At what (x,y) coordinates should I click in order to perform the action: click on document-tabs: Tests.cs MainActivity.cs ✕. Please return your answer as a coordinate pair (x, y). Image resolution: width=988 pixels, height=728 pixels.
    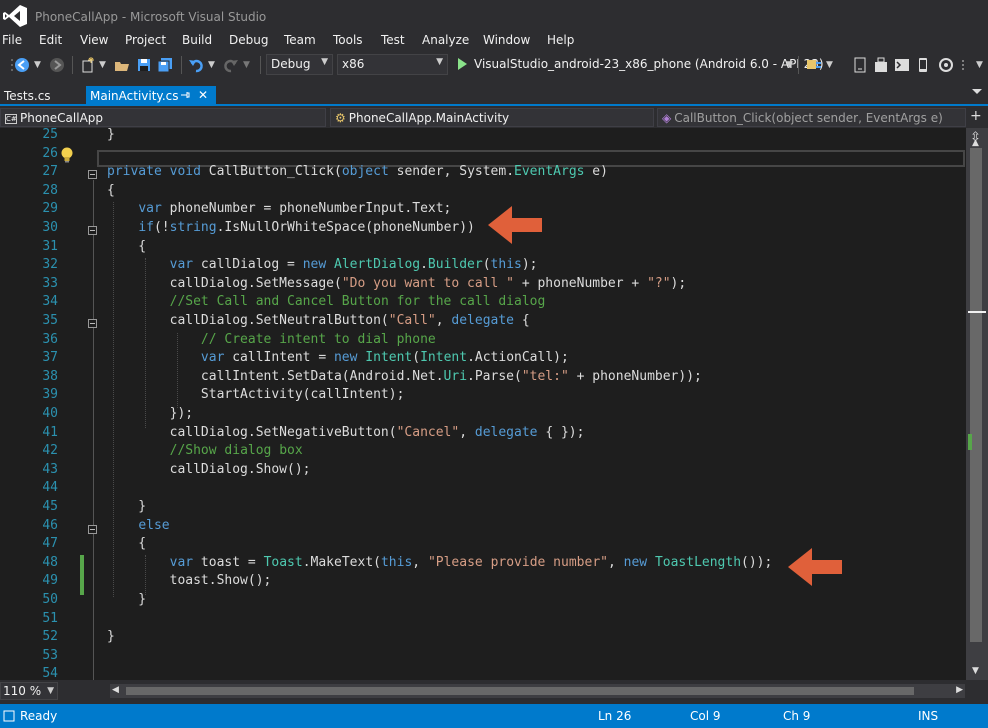
    Looking at the image, I should click on (494, 96).